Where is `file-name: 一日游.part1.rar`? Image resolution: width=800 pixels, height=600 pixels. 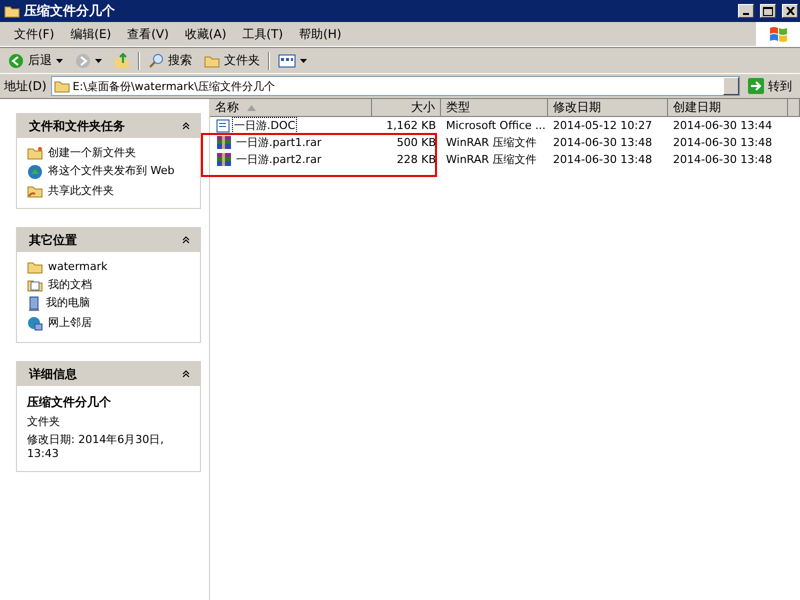 file-name: 一日游.part1.rar is located at coordinates (279, 142).